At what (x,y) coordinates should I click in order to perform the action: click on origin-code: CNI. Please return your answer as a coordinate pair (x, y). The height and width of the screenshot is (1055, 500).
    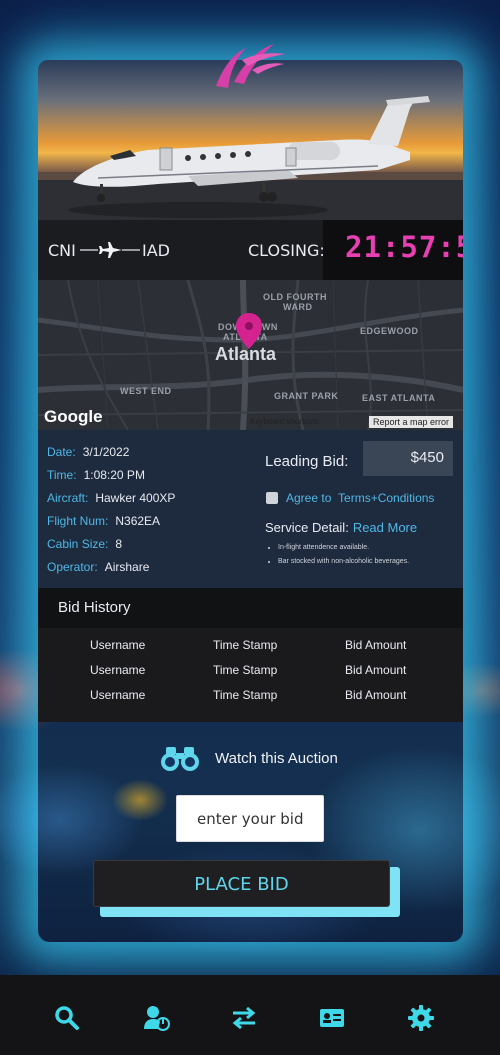
    Looking at the image, I should click on (62, 250).